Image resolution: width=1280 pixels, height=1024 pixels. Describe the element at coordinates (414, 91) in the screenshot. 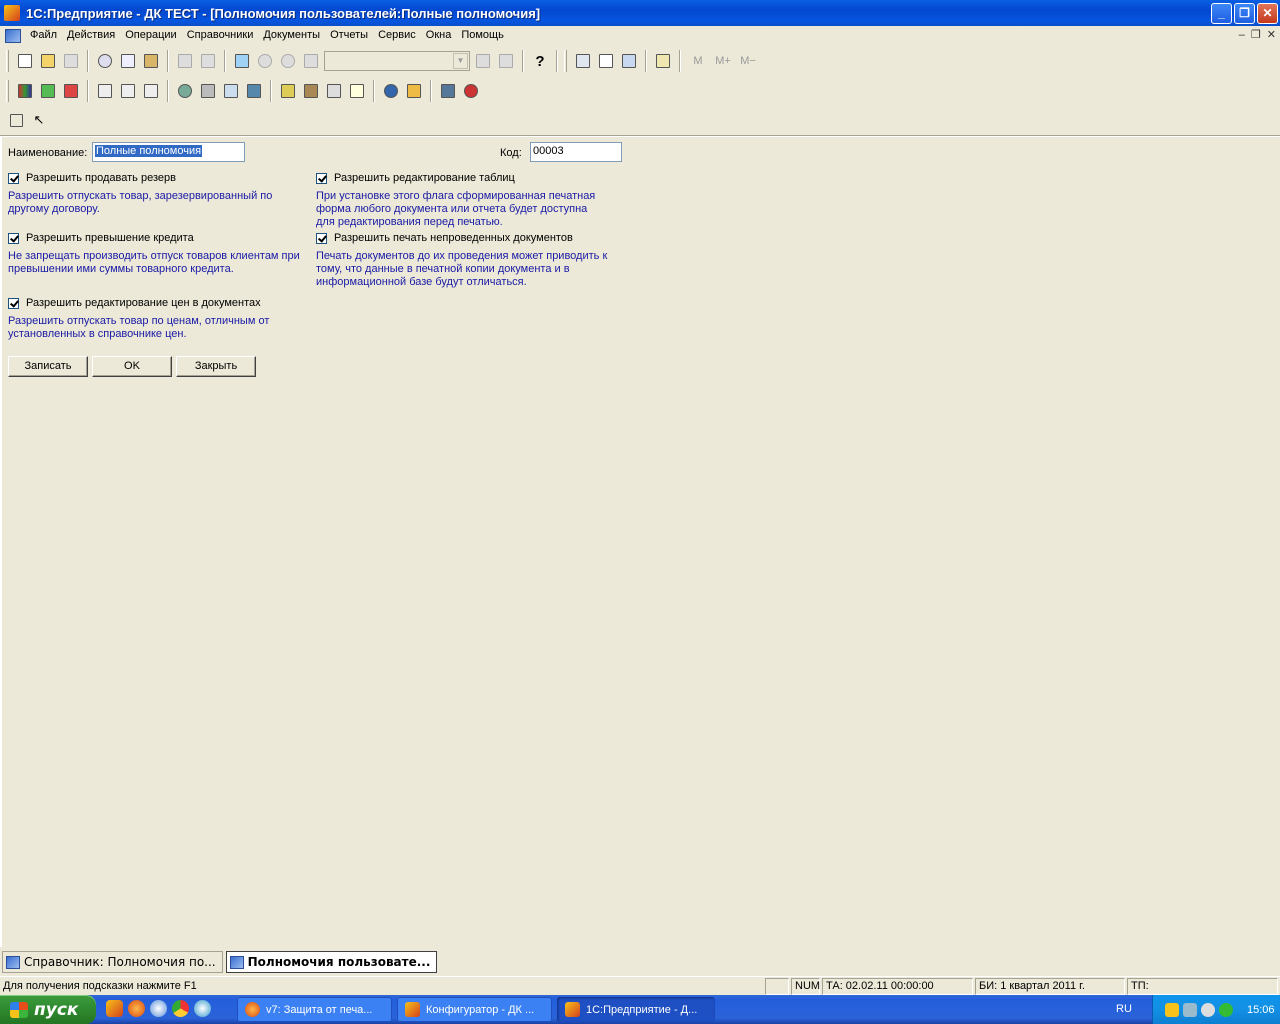

I see `mail-icon` at that location.